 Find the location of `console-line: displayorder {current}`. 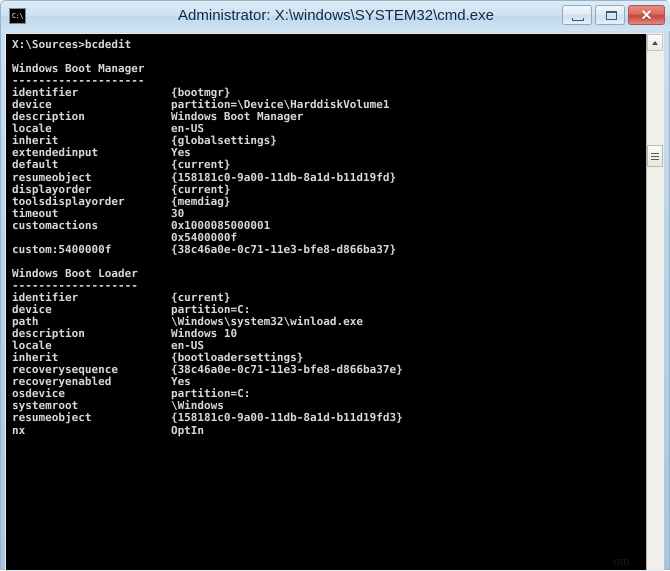

console-line: displayorder {current} is located at coordinates (121, 189).